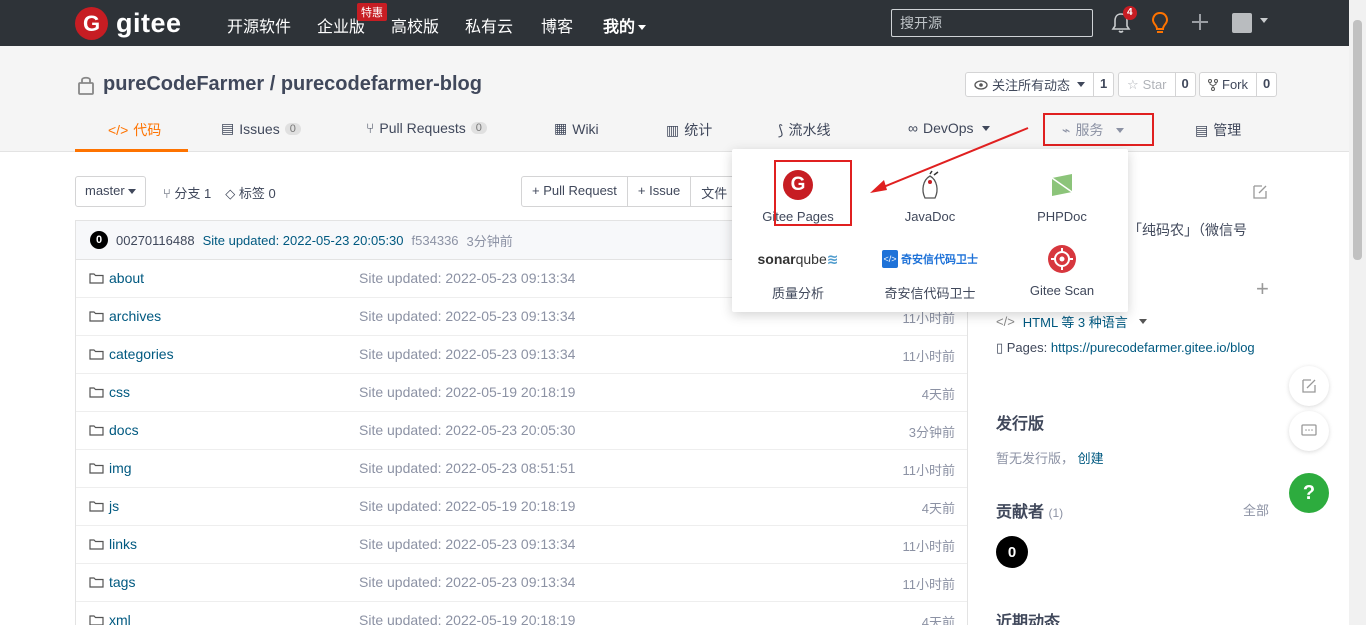 The width and height of the screenshot is (1366, 625). I want to click on file-name-link: css, so click(109, 392).